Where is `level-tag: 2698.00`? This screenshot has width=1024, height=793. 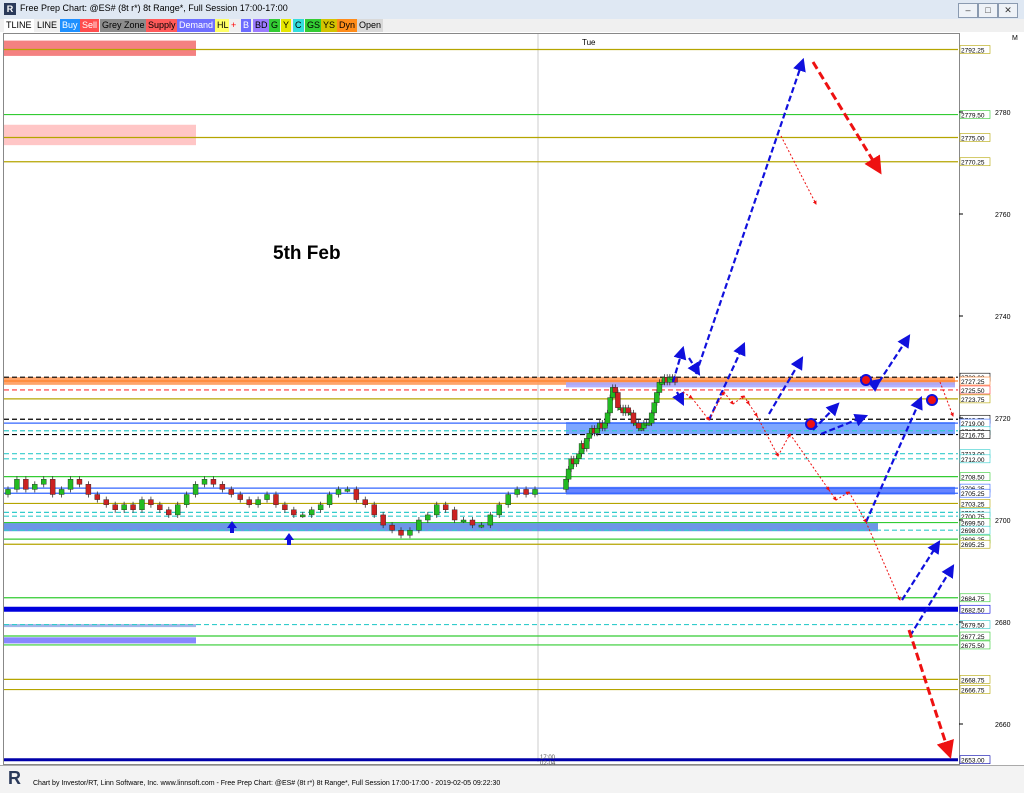 level-tag: 2698.00 is located at coordinates (973, 531).